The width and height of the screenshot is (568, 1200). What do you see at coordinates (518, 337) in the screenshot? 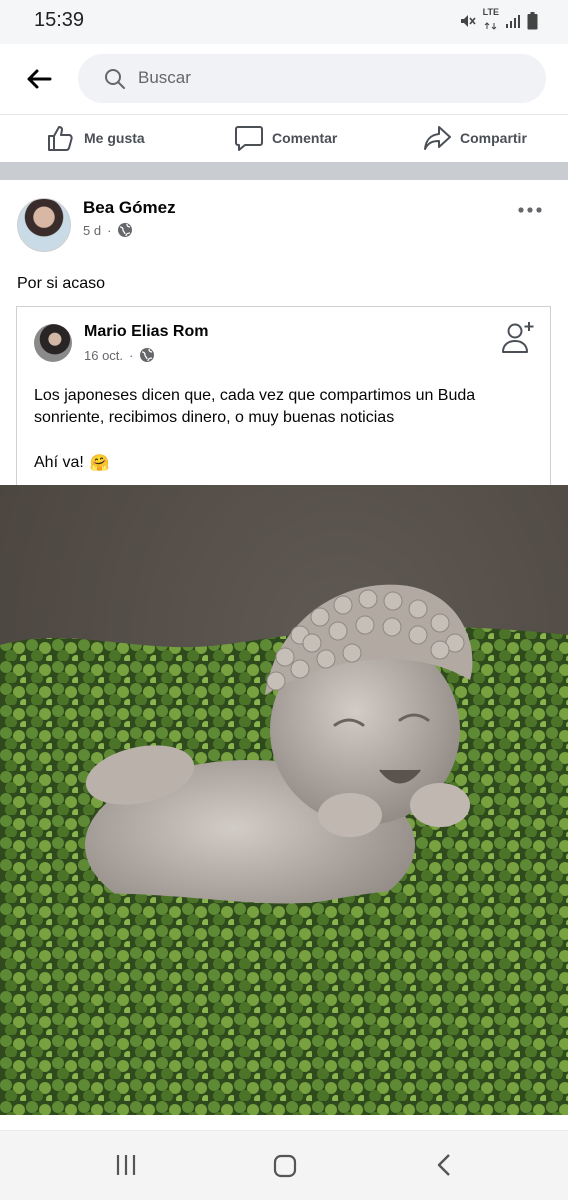
I see `add-friend-icon` at bounding box center [518, 337].